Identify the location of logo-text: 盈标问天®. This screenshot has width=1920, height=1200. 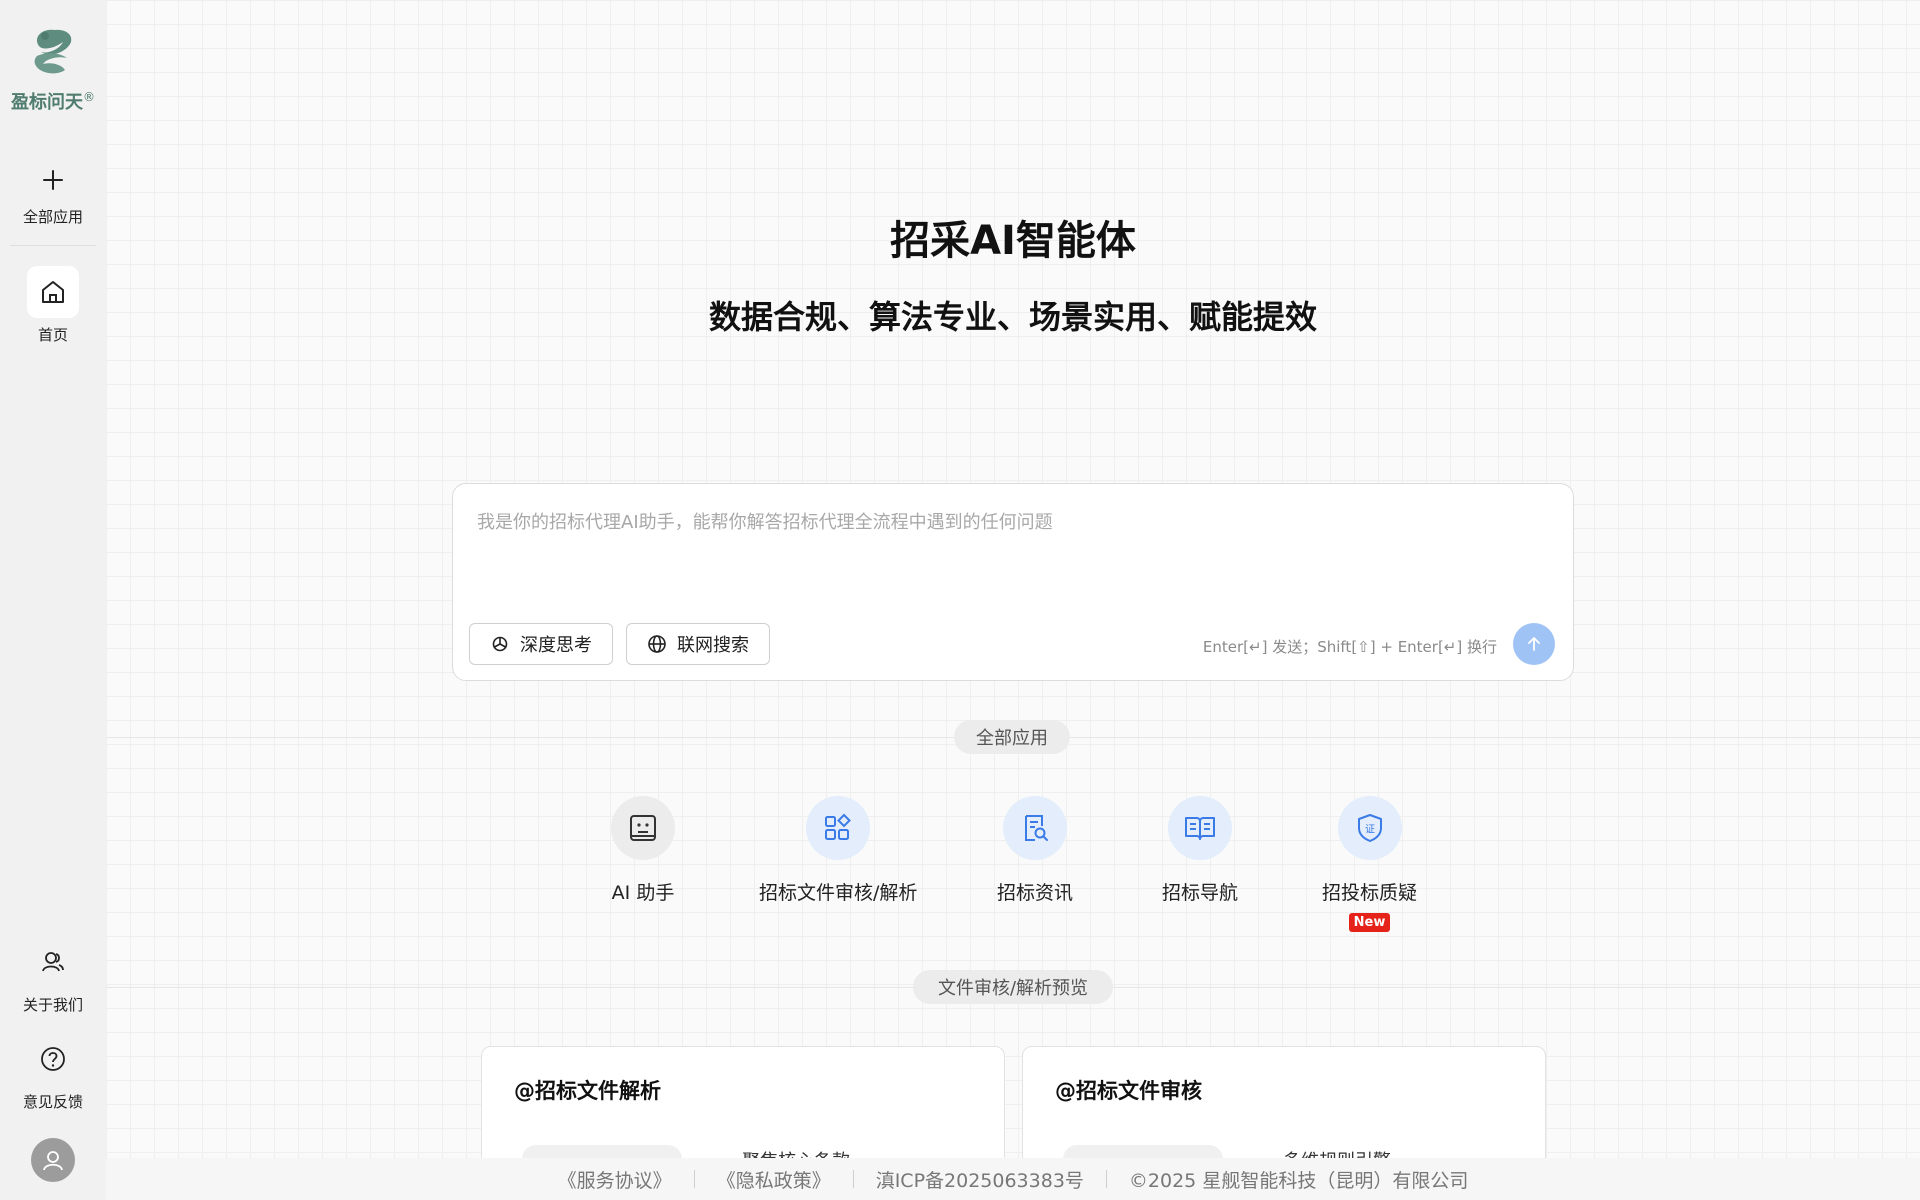
(53, 101).